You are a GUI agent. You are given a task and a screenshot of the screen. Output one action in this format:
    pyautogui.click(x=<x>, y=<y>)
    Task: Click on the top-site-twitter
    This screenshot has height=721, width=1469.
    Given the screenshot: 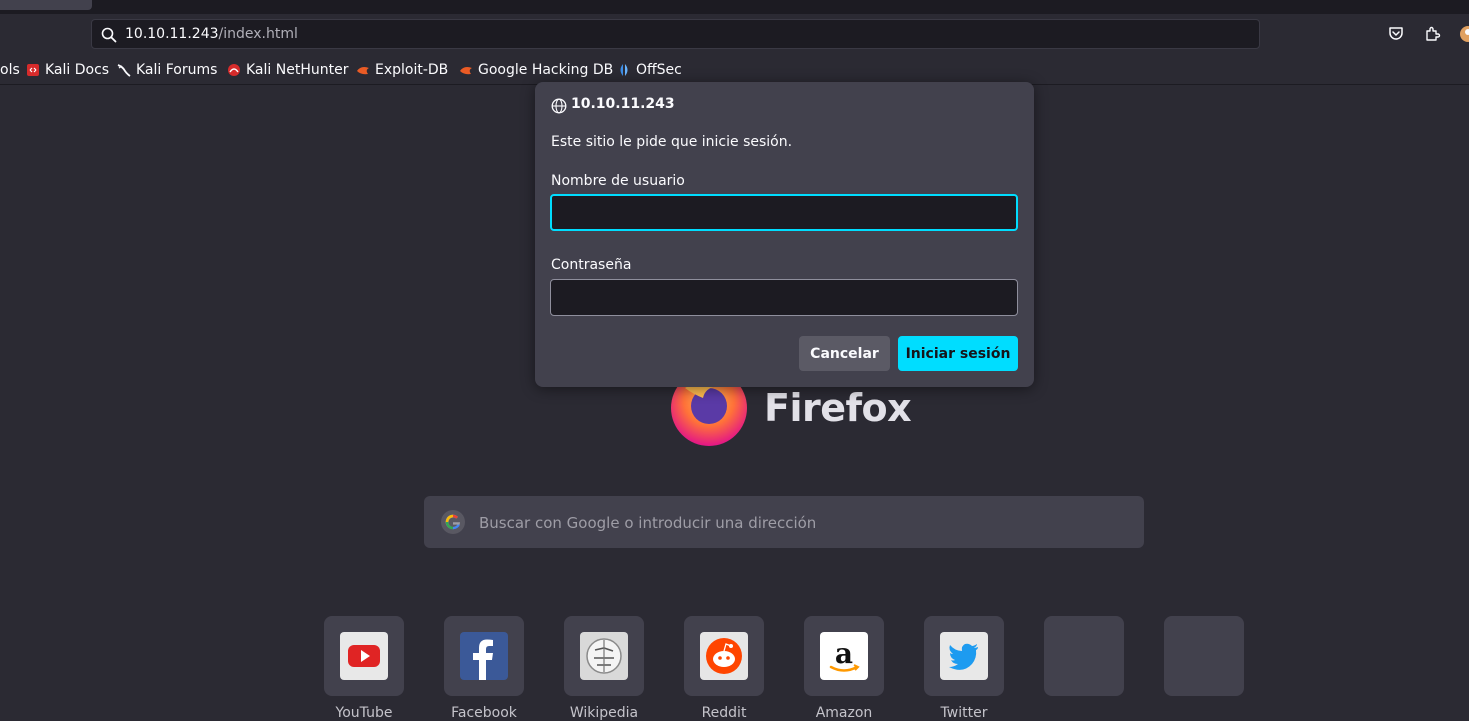 What is the action you would take?
    pyautogui.click(x=964, y=656)
    